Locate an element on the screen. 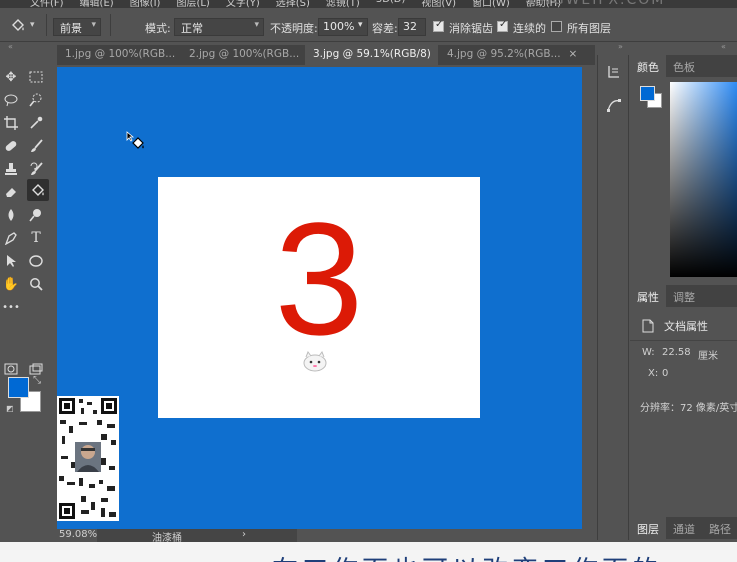  paint-bucket-tool-icon is located at coordinates (38, 190).